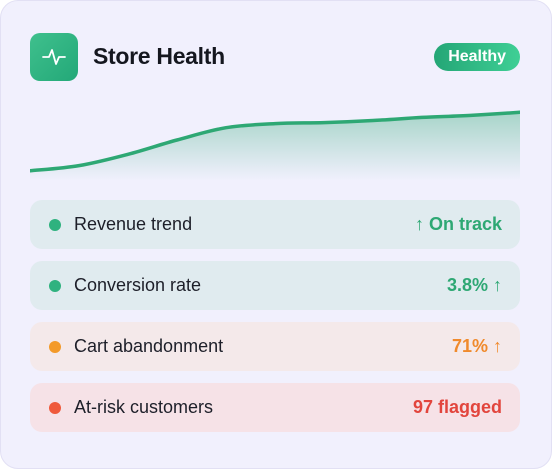 Image resolution: width=554 pixels, height=471 pixels. What do you see at coordinates (133, 224) in the screenshot?
I see `metric-label: Revenue trend` at bounding box center [133, 224].